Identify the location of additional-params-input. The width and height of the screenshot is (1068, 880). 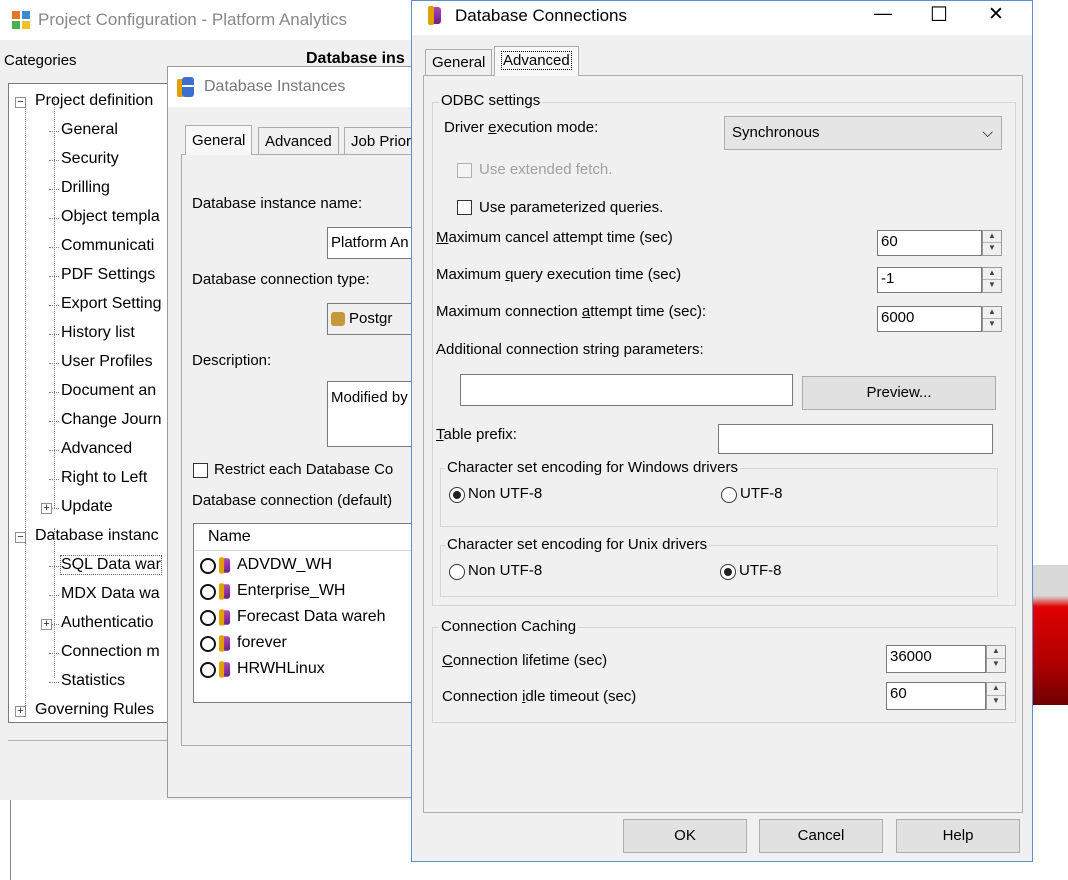
(626, 390).